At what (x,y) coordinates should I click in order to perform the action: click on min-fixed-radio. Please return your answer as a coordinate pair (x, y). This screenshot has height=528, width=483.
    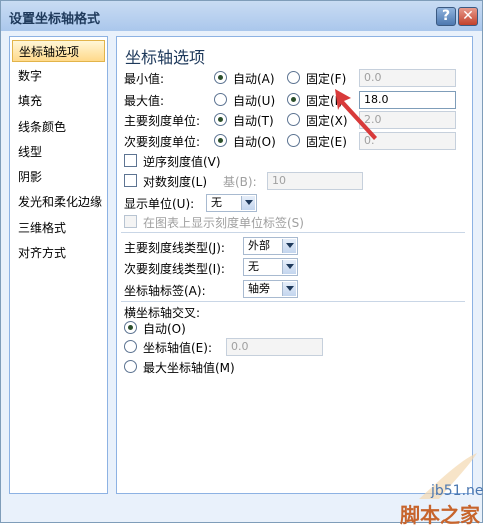
    Looking at the image, I should click on (293, 77).